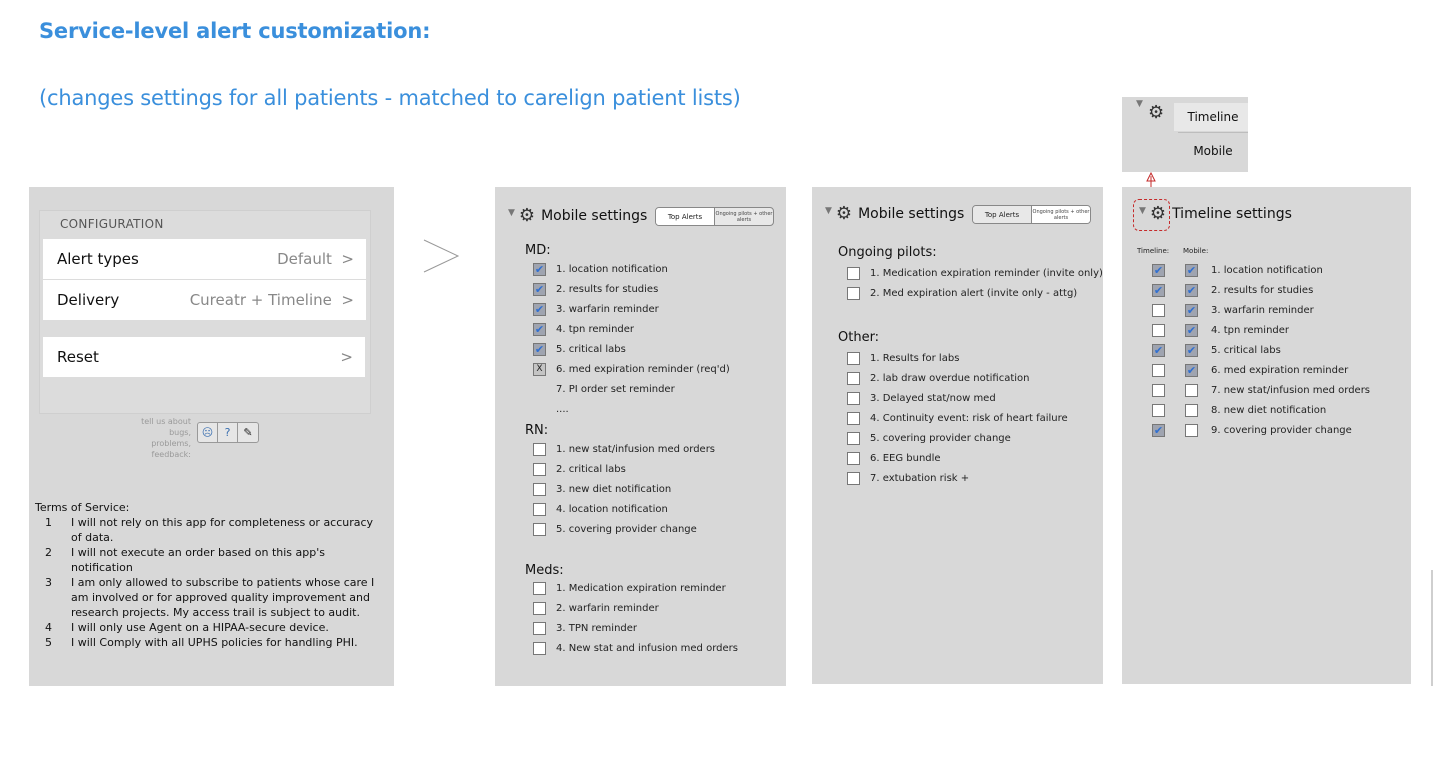 The width and height of the screenshot is (1433, 772). What do you see at coordinates (204, 357) in the screenshot?
I see `reset-row: Reset >` at bounding box center [204, 357].